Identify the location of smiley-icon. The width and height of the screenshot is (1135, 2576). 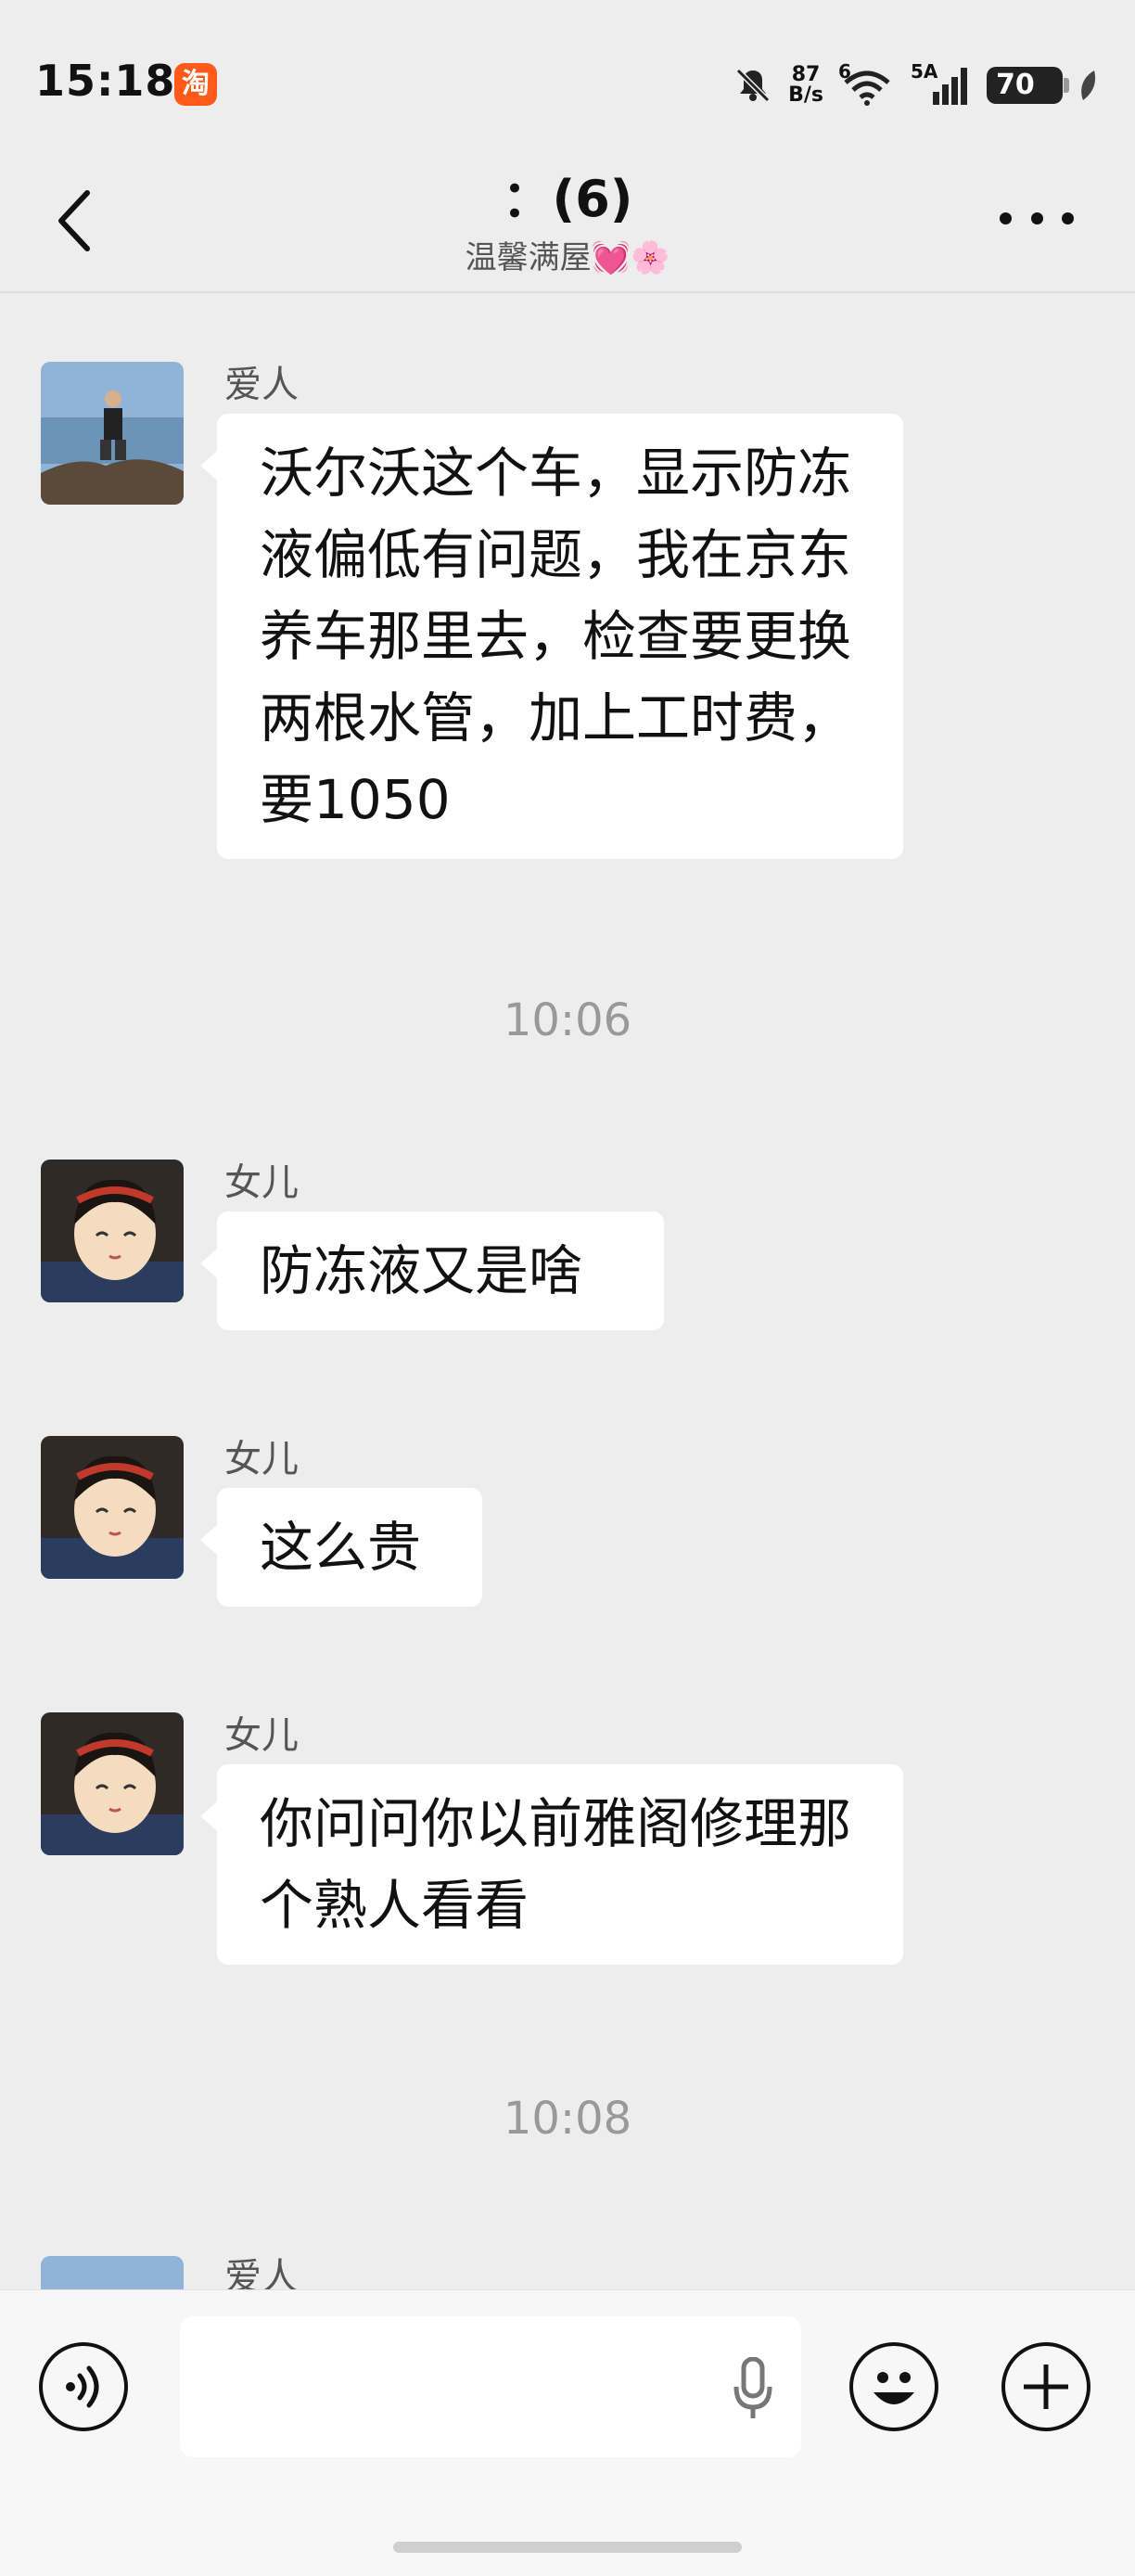
(894, 2388).